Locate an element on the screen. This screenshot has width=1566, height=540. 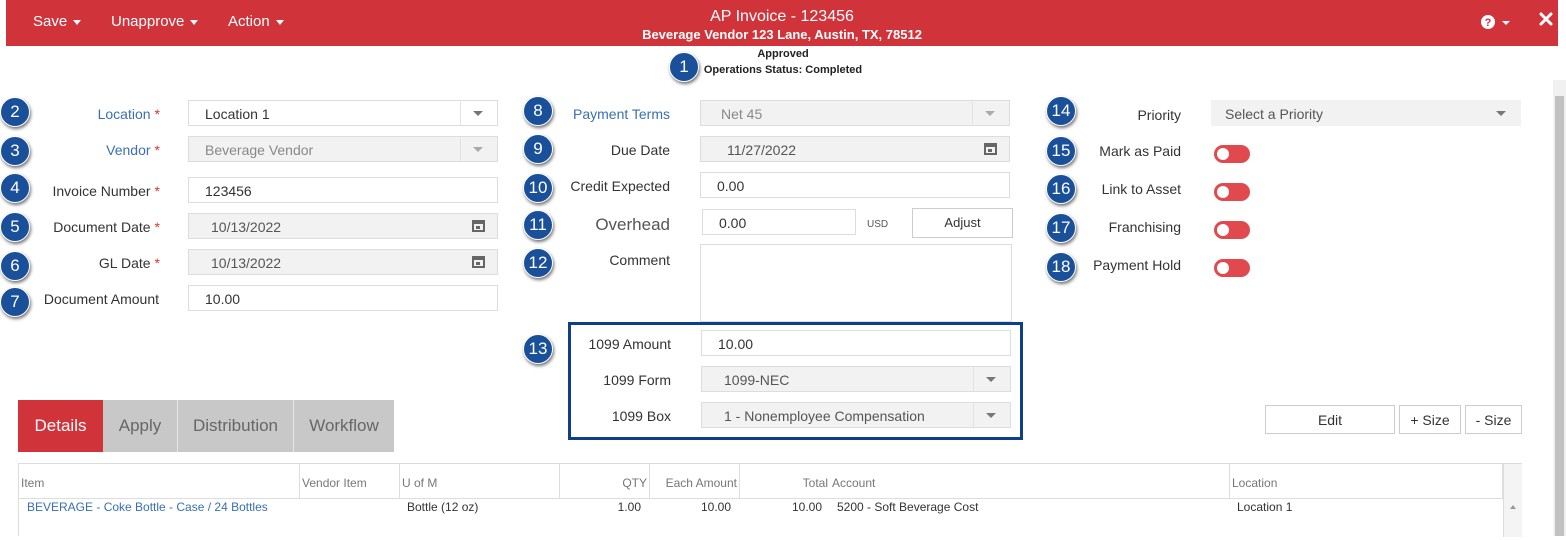
account-cell: 5200 - Soft Beverage Cost is located at coordinates (908, 507).